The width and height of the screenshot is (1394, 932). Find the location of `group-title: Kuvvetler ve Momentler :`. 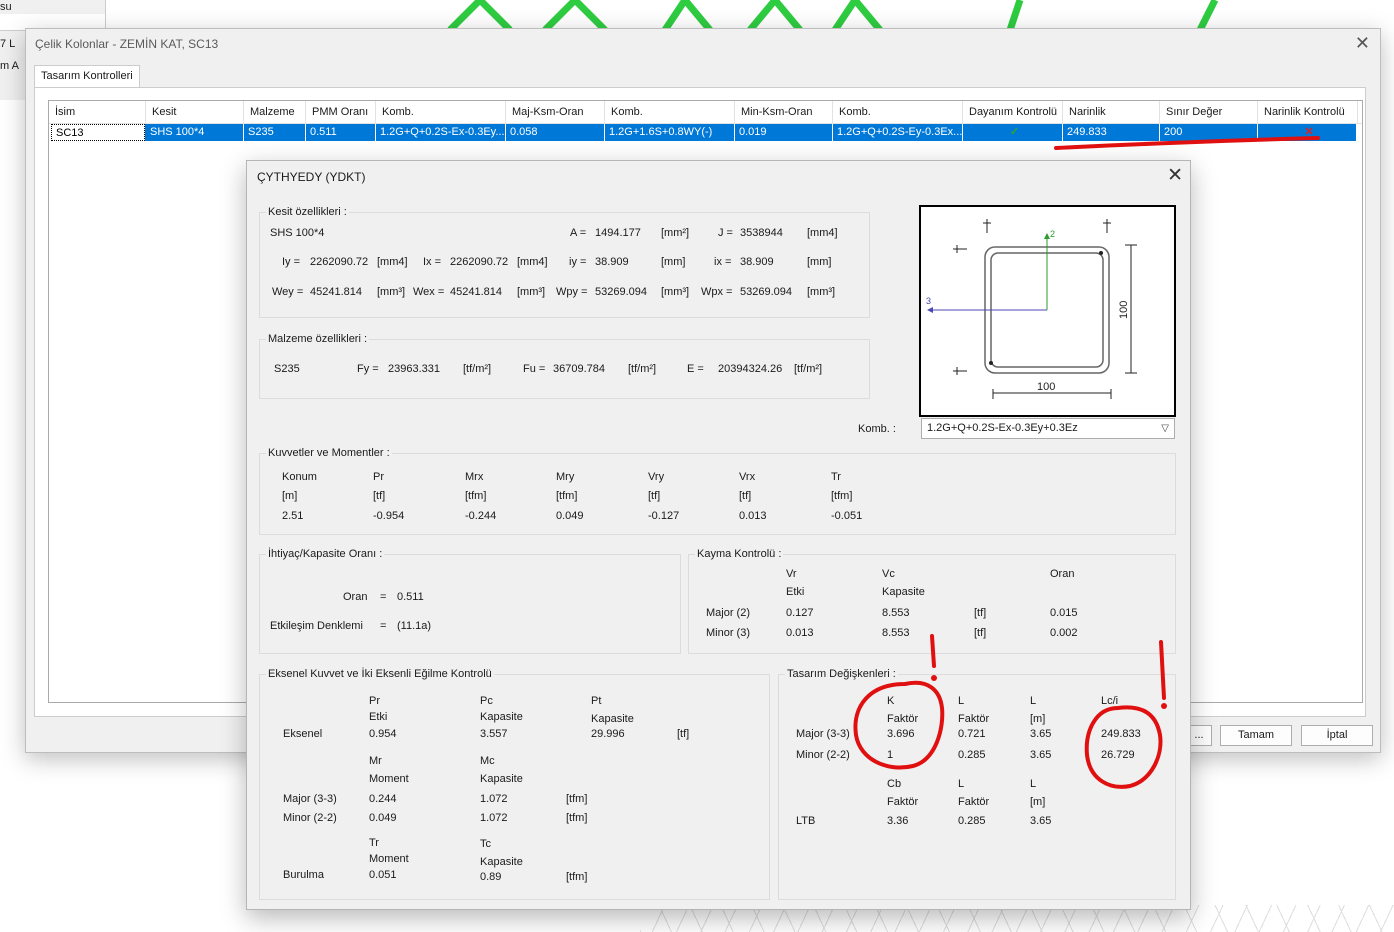

group-title: Kuvvetler ve Momentler : is located at coordinates (329, 453).